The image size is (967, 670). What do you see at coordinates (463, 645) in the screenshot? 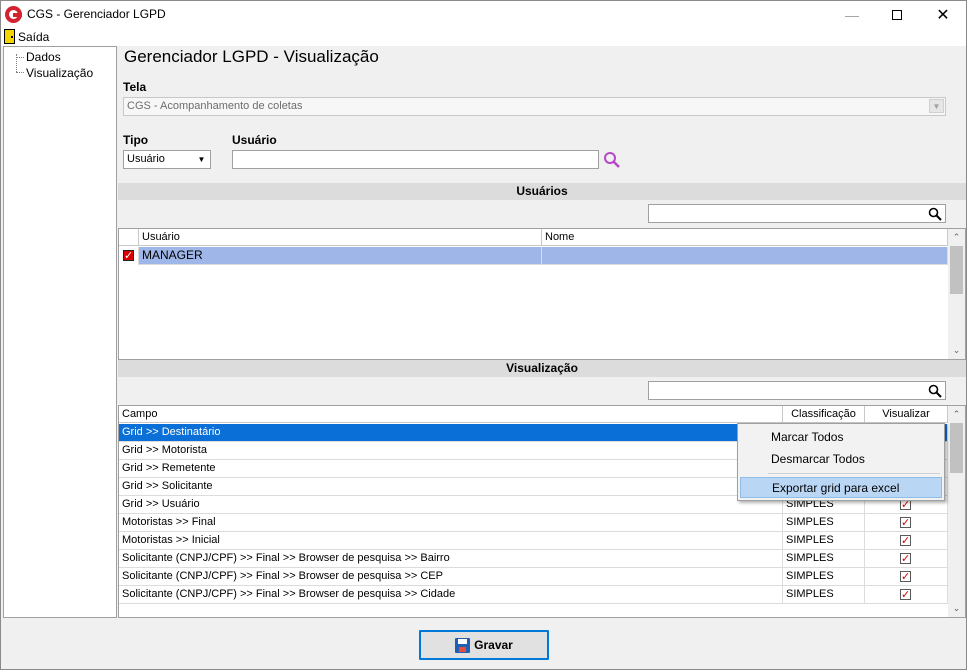
I see `save-disk-icon` at bounding box center [463, 645].